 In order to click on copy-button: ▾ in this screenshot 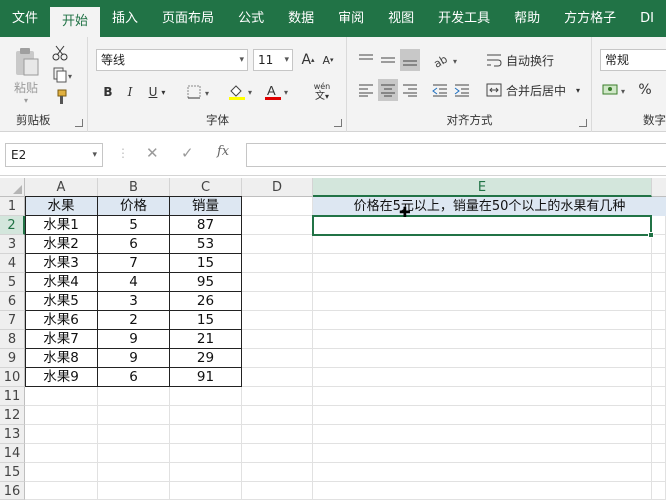, I will do `click(64, 75)`.